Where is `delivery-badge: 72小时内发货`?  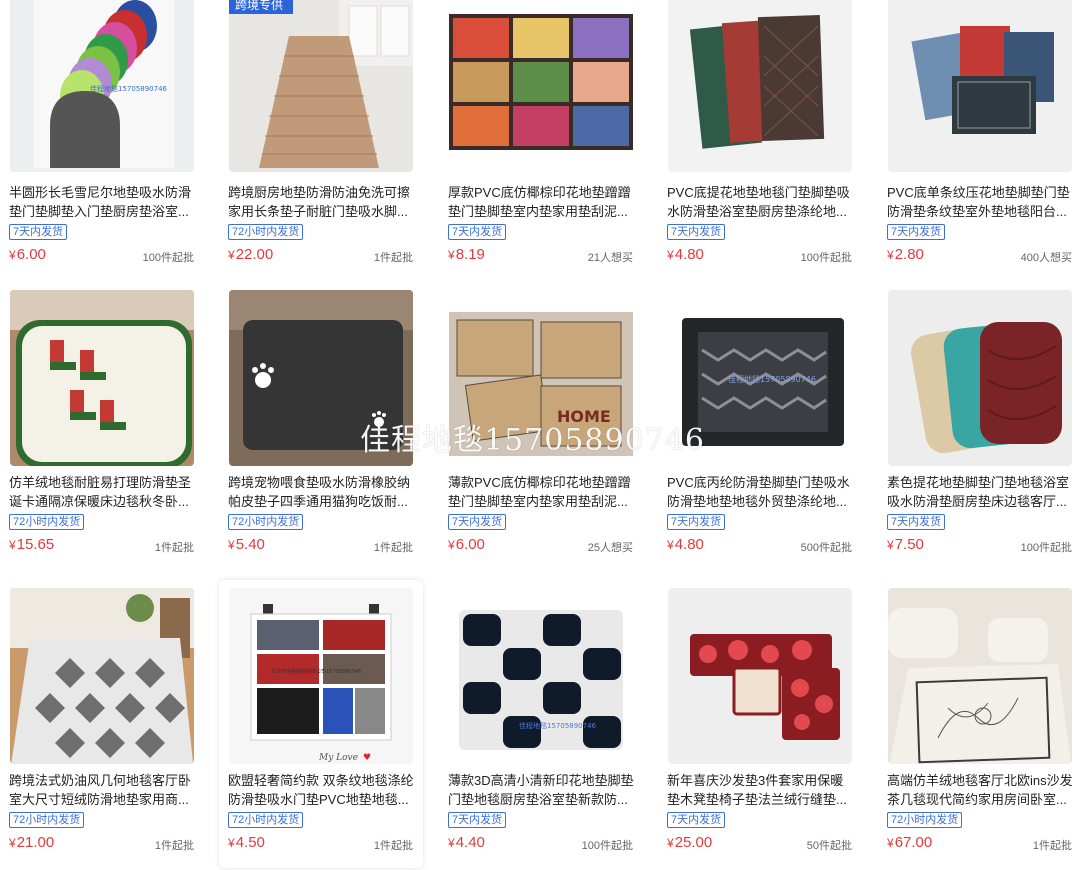 delivery-badge: 72小时内发货 is located at coordinates (47, 820).